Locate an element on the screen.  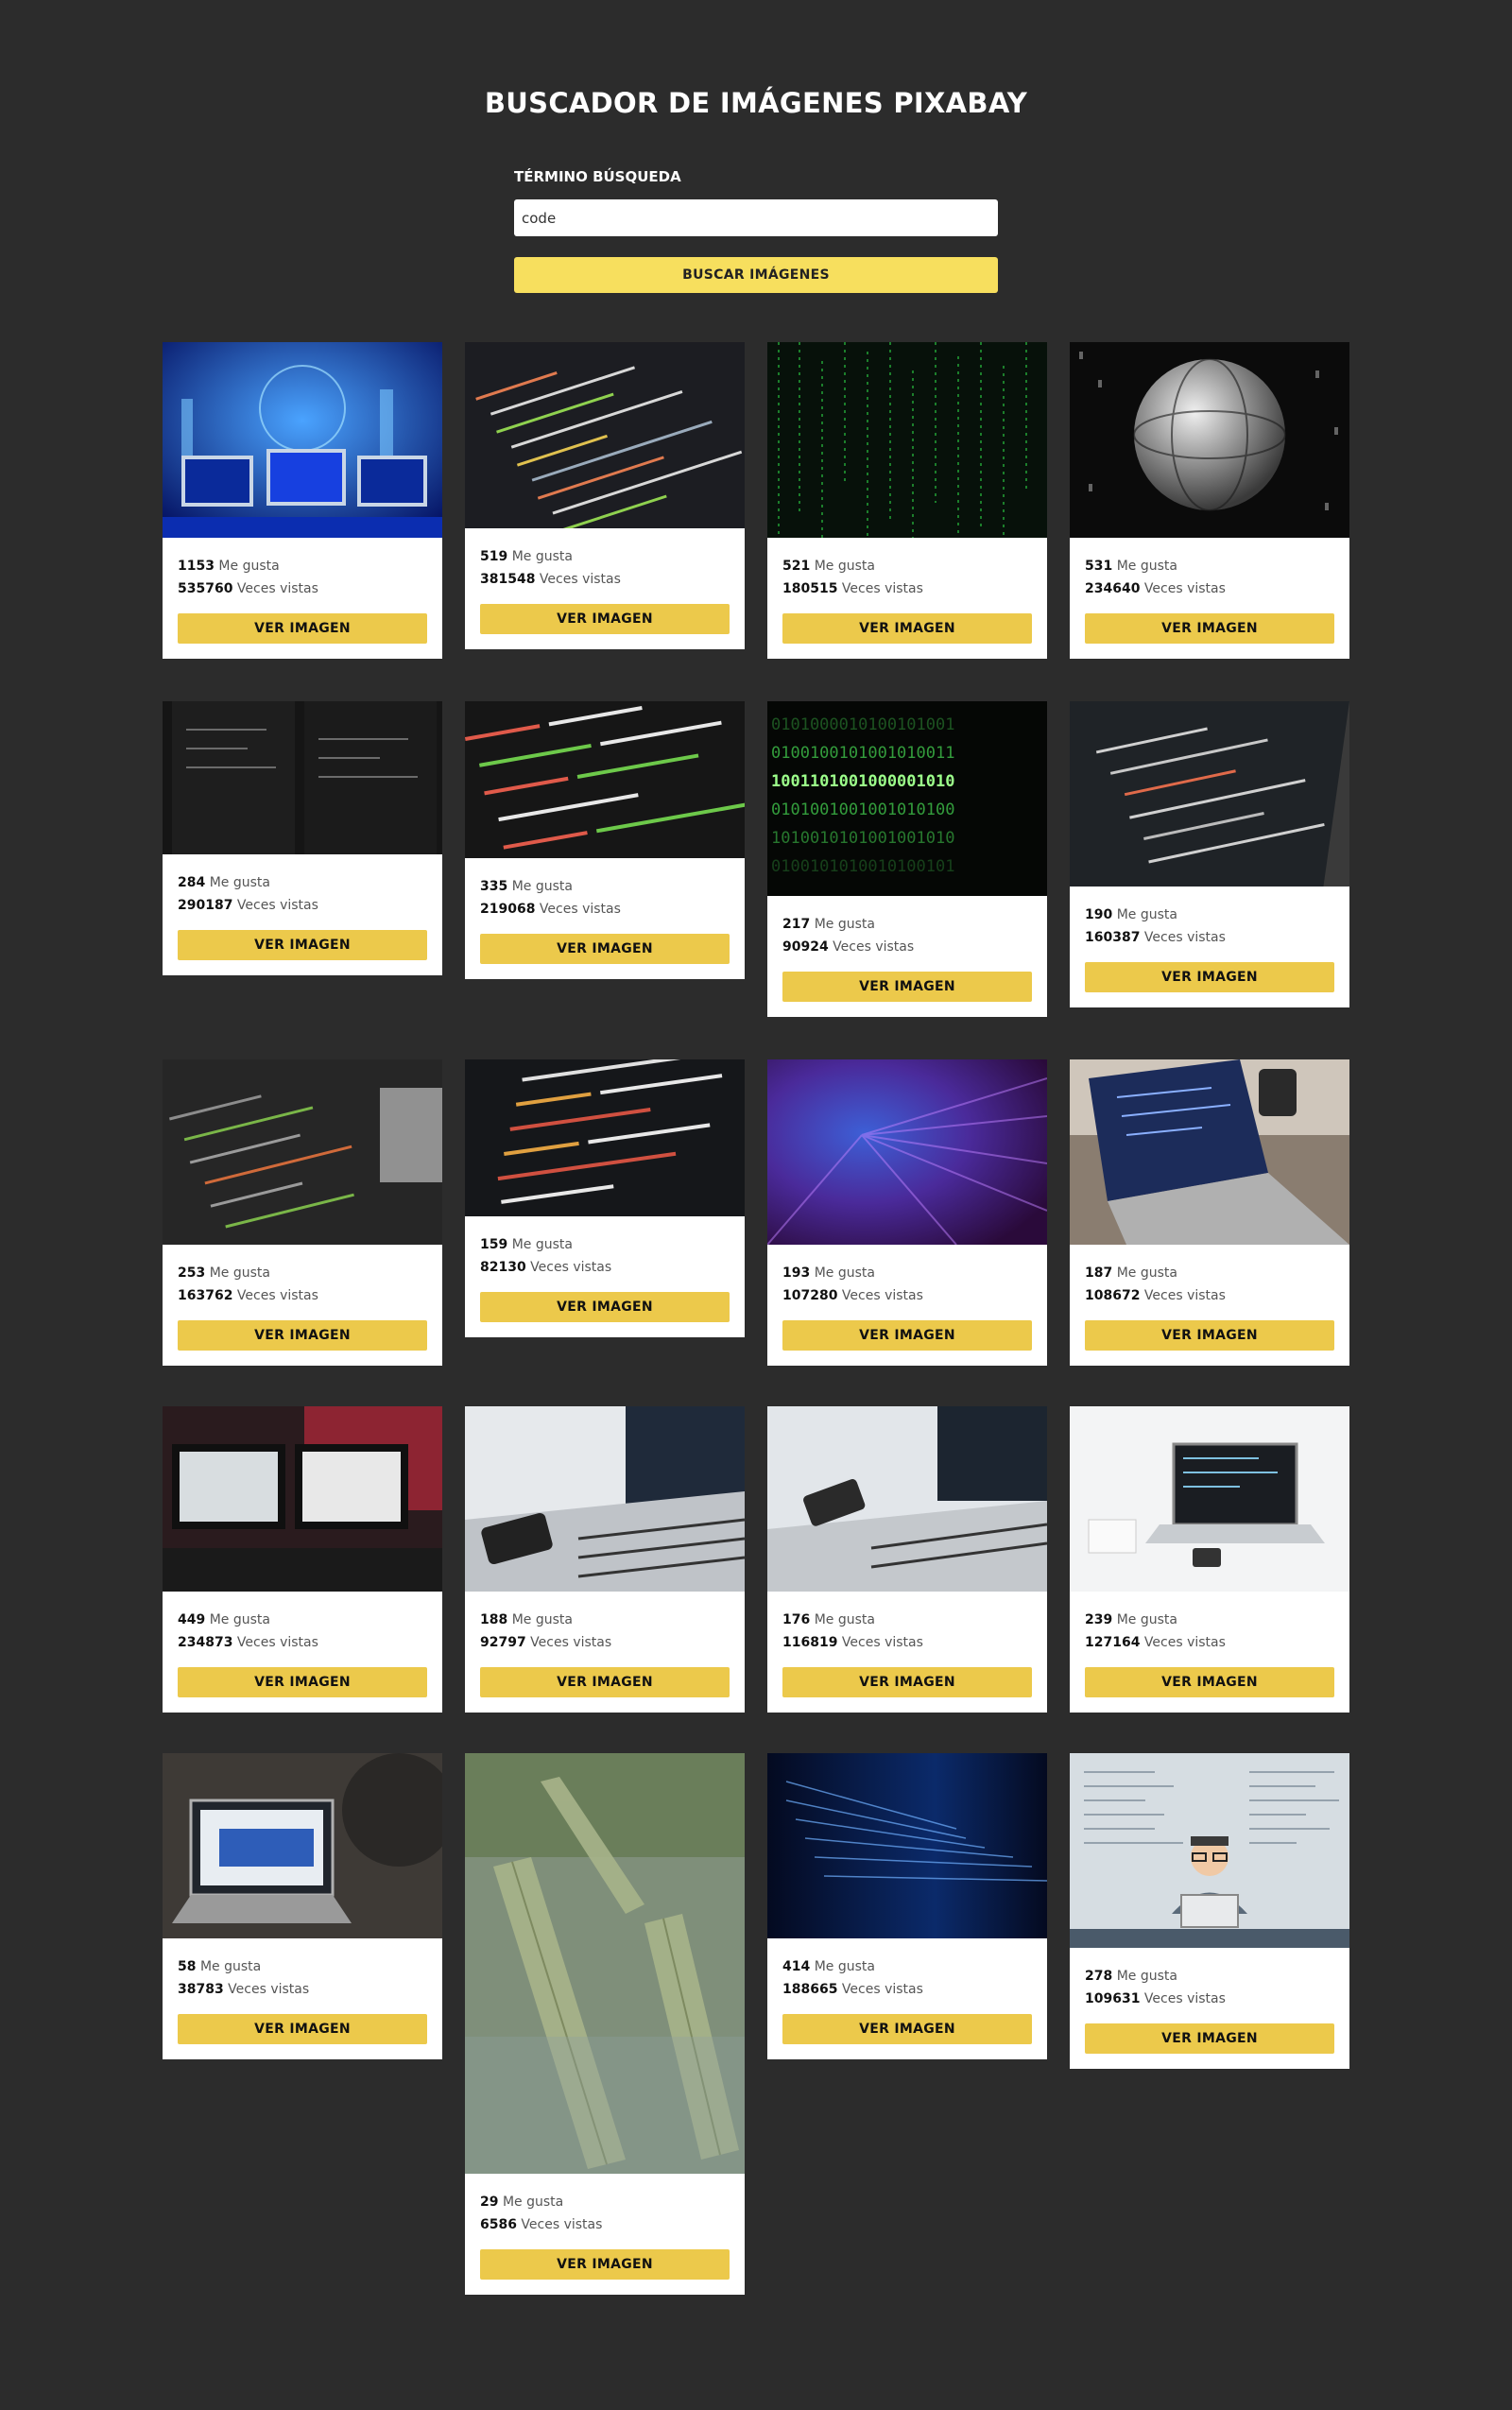
likes-row: 253 Me gusta is located at coordinates (302, 1273).